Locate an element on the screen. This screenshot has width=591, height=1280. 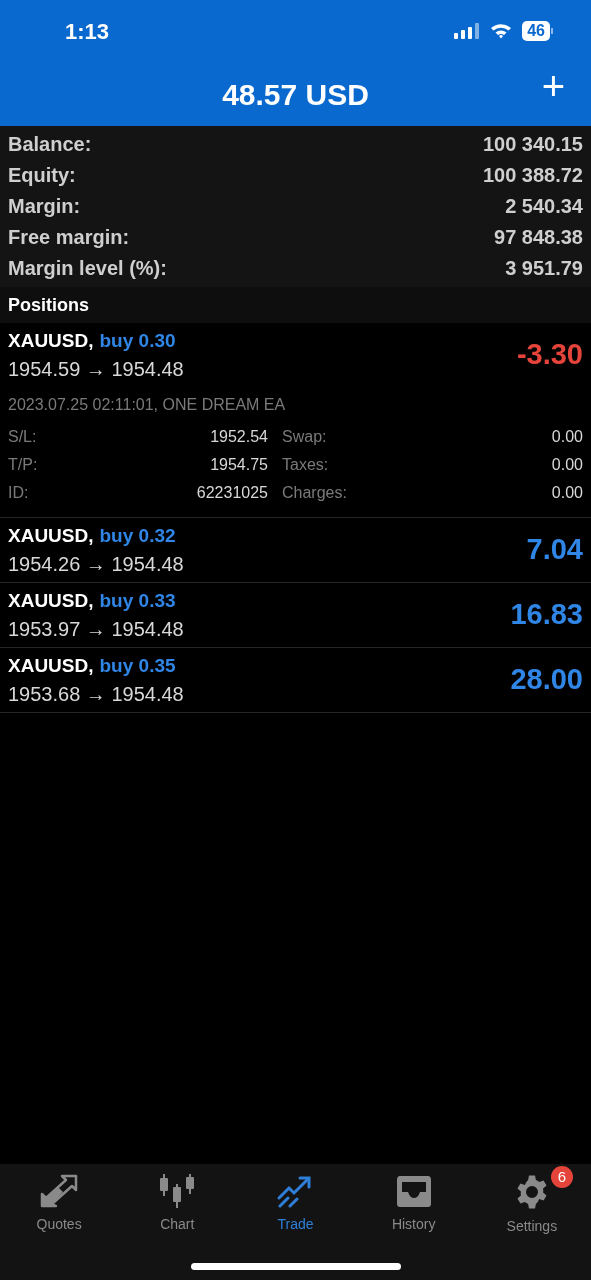
battery-level: 46 is located at coordinates (536, 31).